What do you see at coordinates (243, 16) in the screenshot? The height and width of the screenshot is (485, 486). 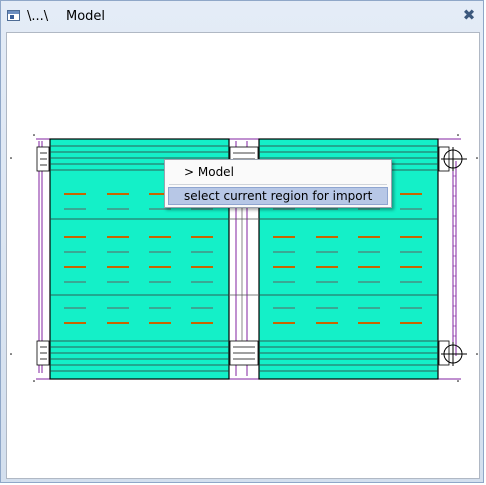 I see `title-bar: \...\ Model ✖` at bounding box center [243, 16].